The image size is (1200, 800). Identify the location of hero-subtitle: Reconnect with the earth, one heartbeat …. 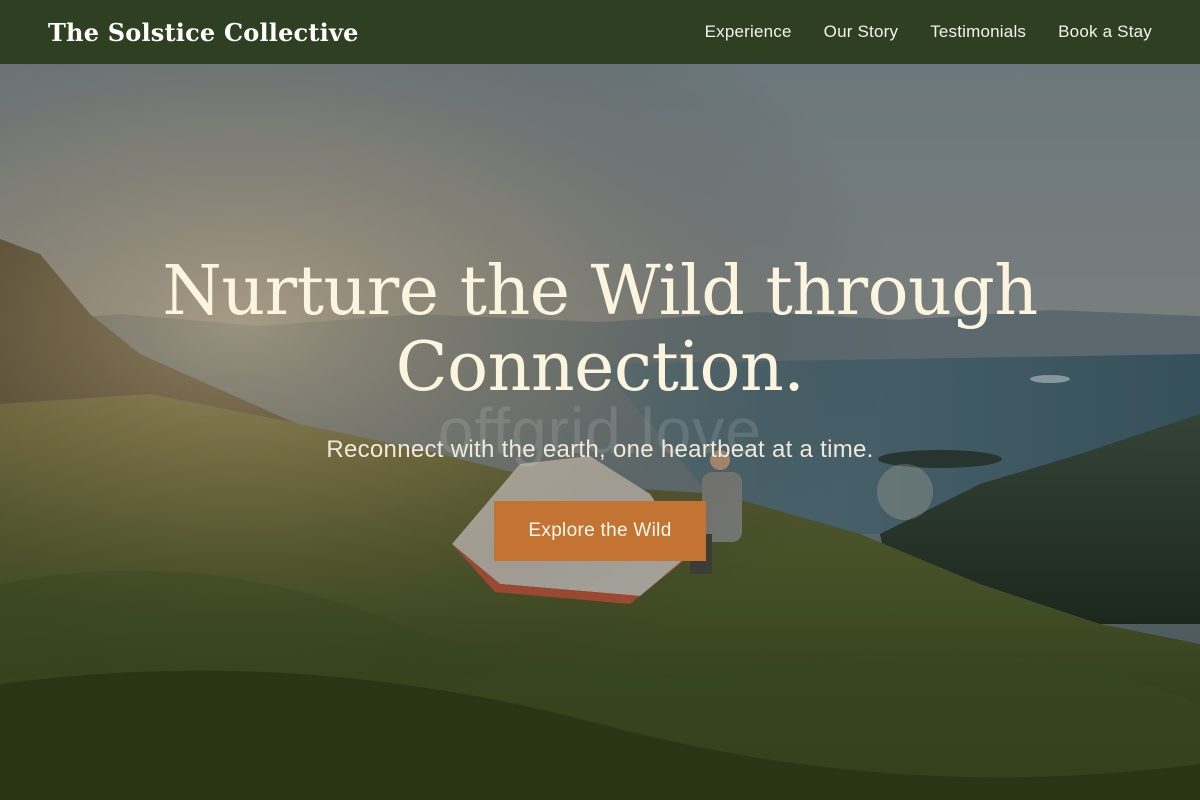
(600, 449).